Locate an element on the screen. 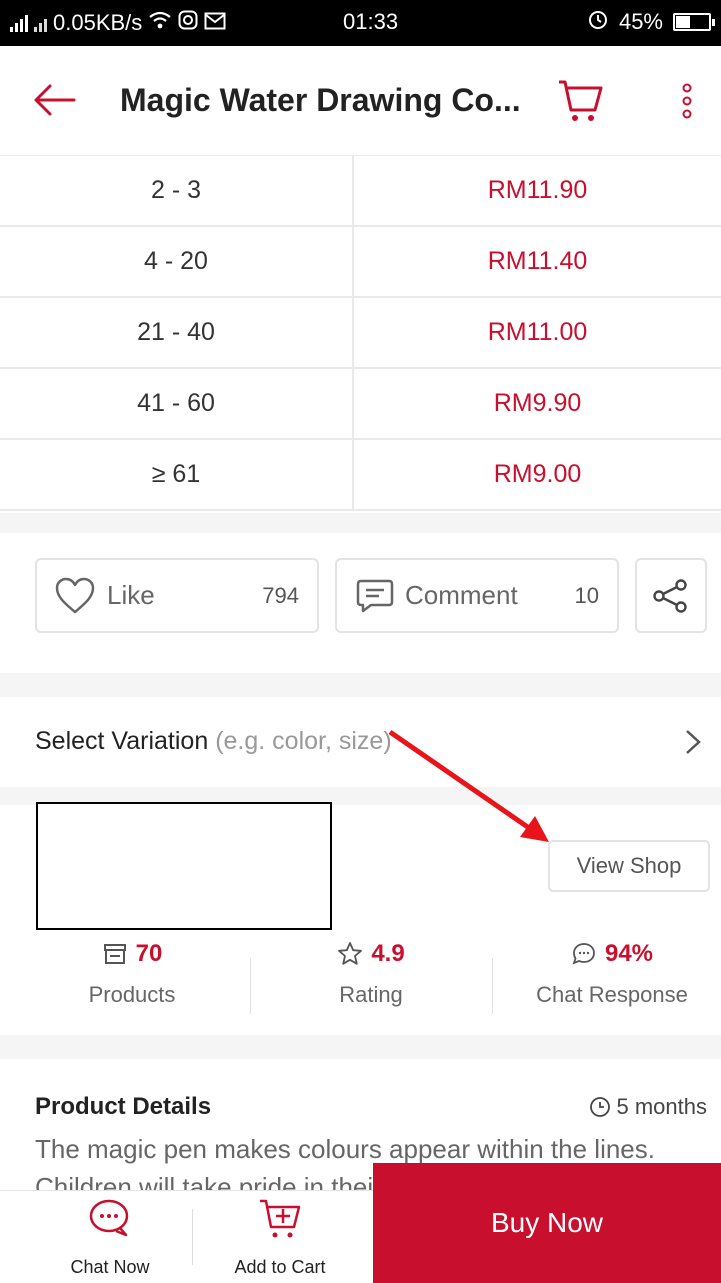 This screenshot has width=721, height=1283. status-bar: 0.05KB/s 01:33 45% is located at coordinates (360, 23).